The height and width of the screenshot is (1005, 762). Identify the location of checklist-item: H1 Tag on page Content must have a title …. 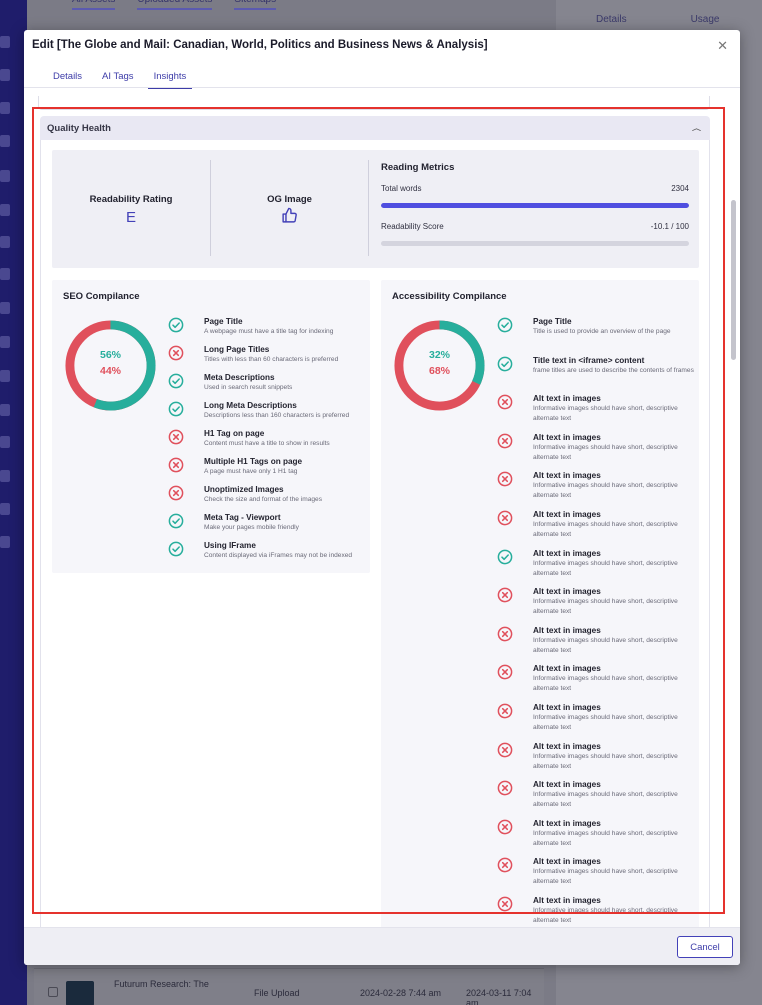
(268, 443).